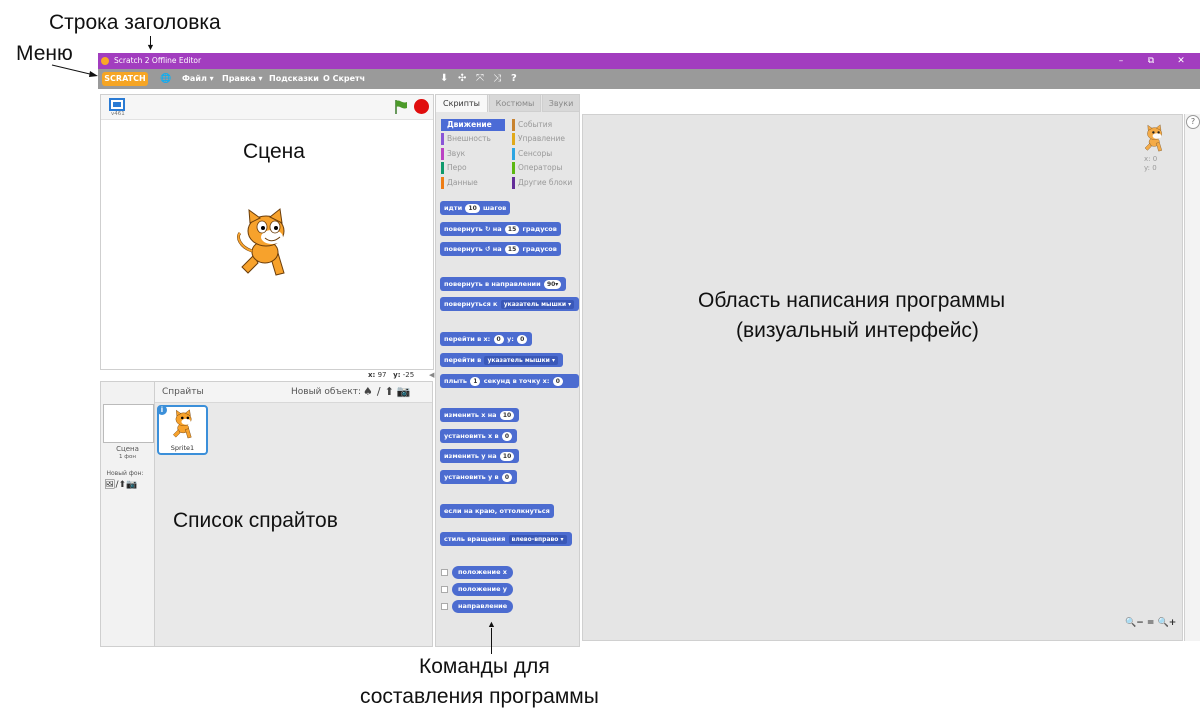 Image resolution: width=1200 pixels, height=727 pixels. I want to click on paint-backdrop-icon: 🖼, so click(109, 485).